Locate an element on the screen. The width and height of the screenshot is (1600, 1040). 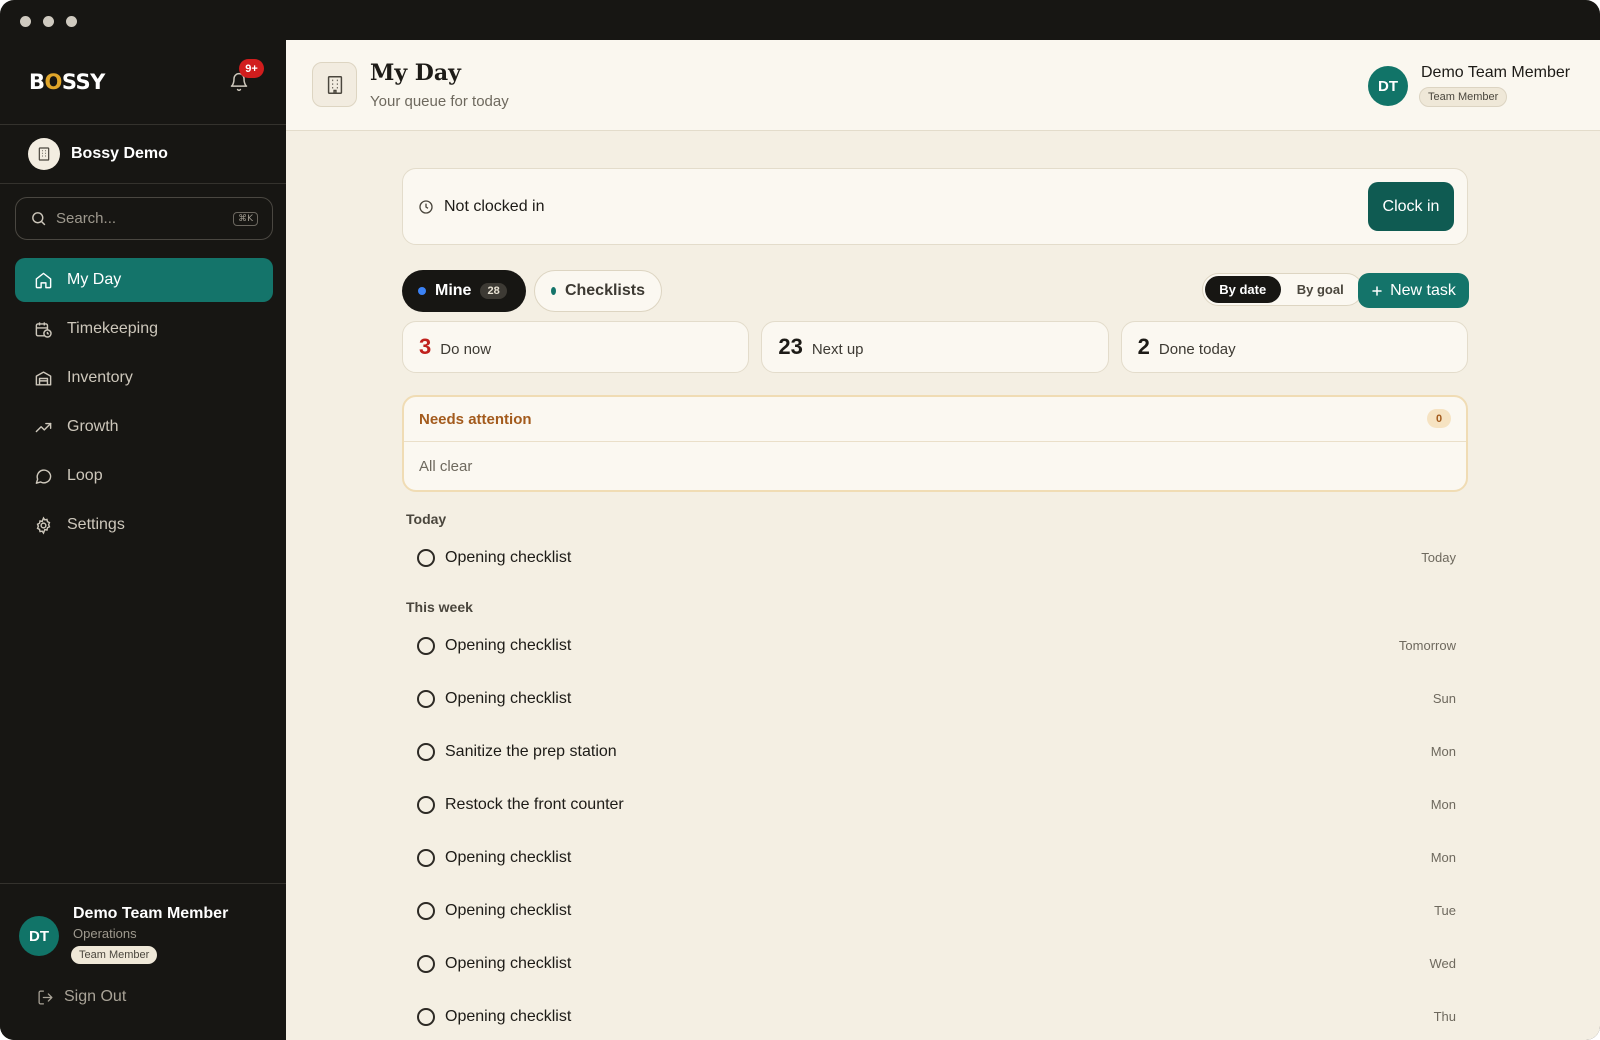
stat-value: 23 is located at coordinates (790, 346).